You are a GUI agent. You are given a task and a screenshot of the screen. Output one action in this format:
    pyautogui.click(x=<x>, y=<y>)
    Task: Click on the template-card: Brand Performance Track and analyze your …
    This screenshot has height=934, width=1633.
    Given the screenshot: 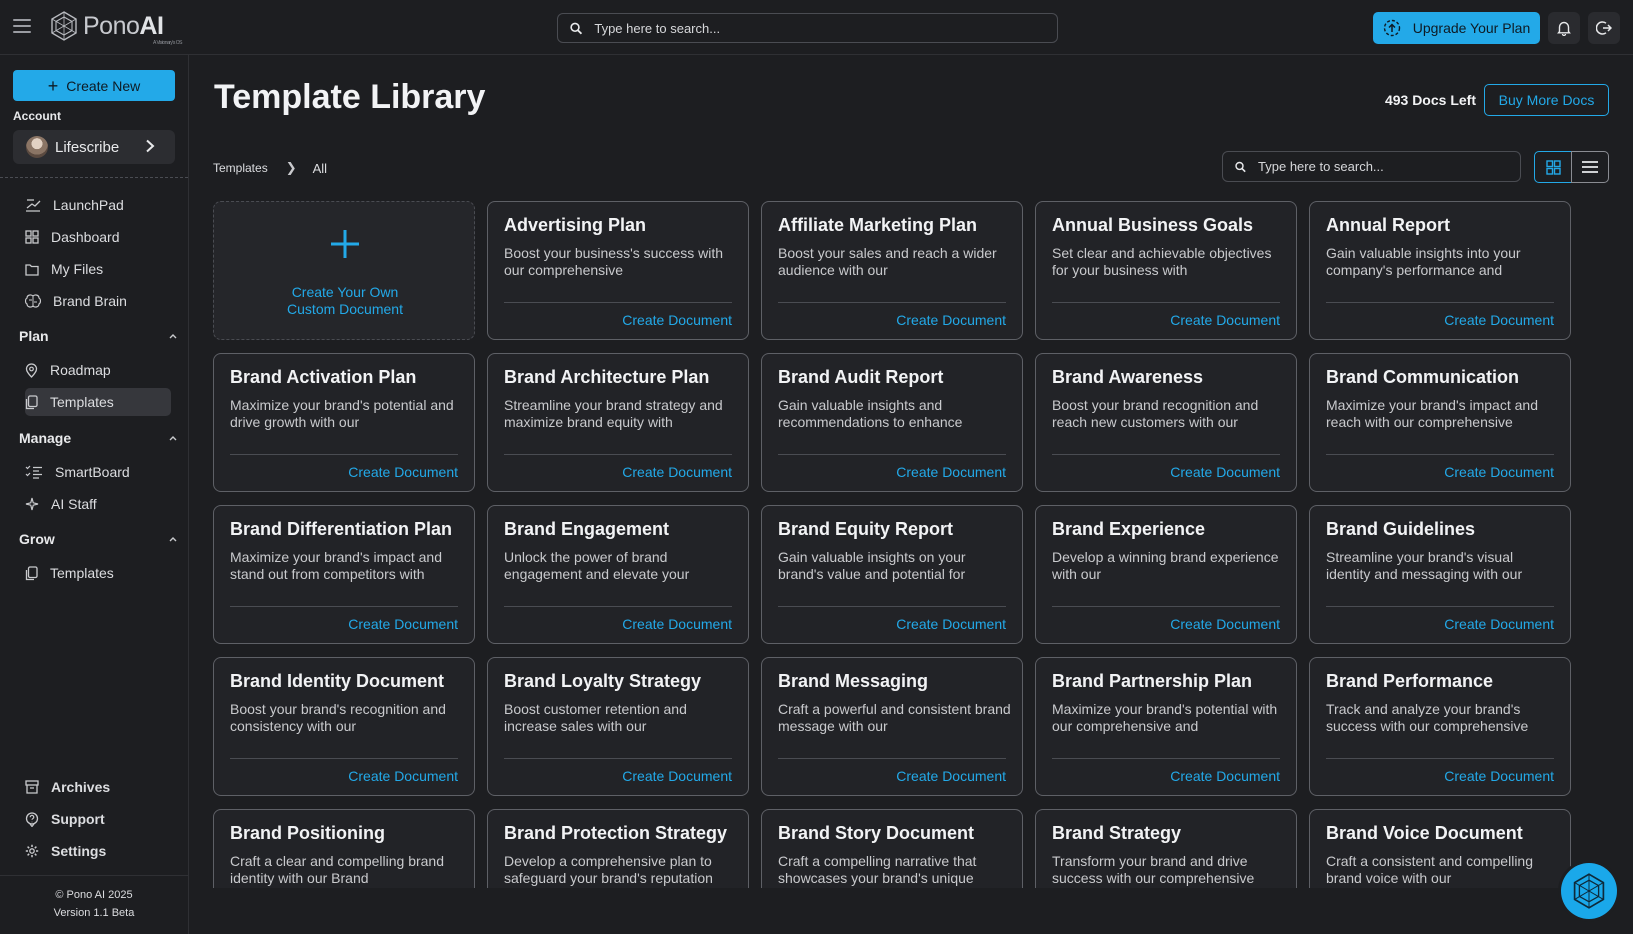 What is the action you would take?
    pyautogui.click(x=1440, y=726)
    